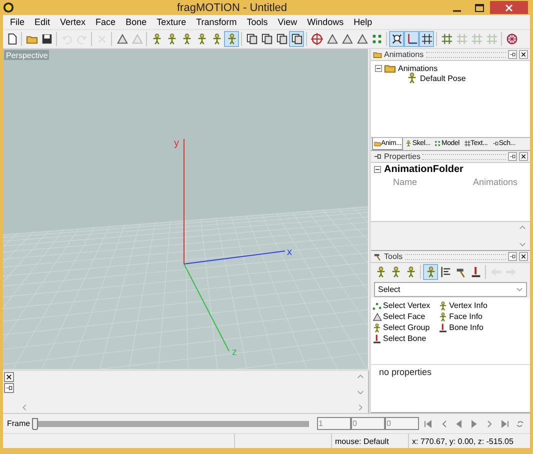  What do you see at coordinates (401, 316) in the screenshot?
I see `tool-item: Select Face` at bounding box center [401, 316].